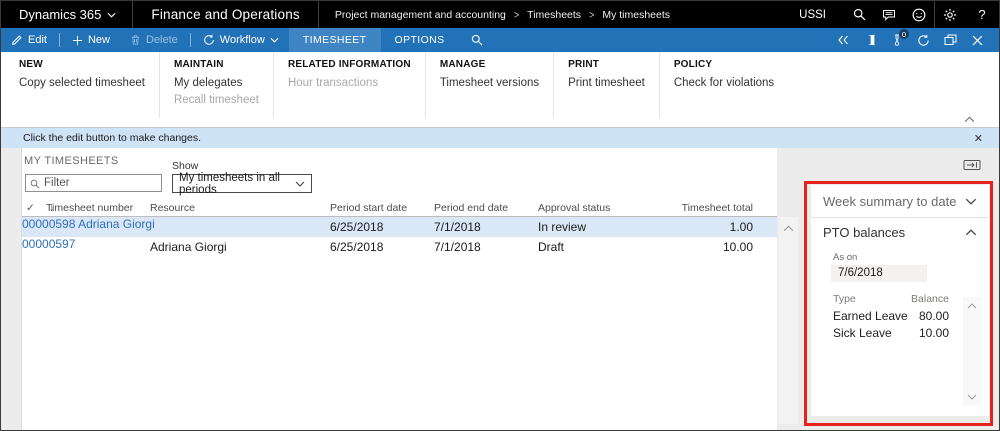 This screenshot has width=1000, height=431. Describe the element at coordinates (334, 40) in the screenshot. I see `tab-timesheet: TIMESHEET` at that location.